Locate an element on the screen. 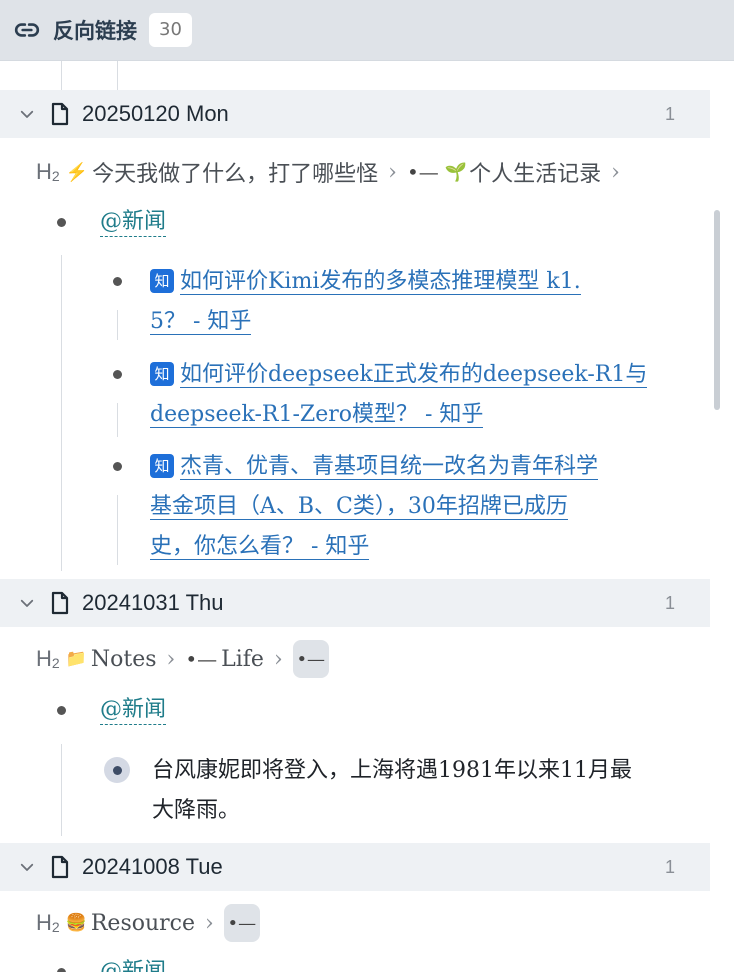 The image size is (734, 972). group-date: 20241031 Thu is located at coordinates (153, 603).